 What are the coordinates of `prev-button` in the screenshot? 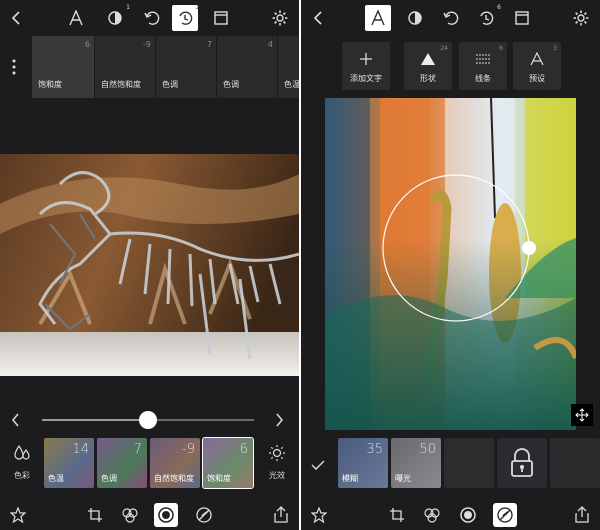 It's located at (17, 421).